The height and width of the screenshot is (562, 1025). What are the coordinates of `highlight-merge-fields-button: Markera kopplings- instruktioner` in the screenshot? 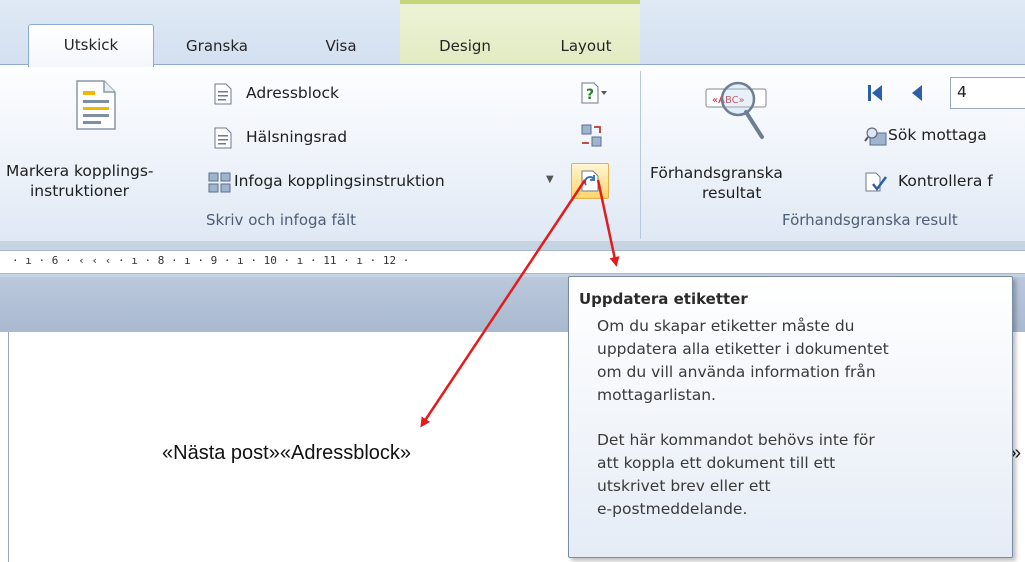 It's located at (96, 134).